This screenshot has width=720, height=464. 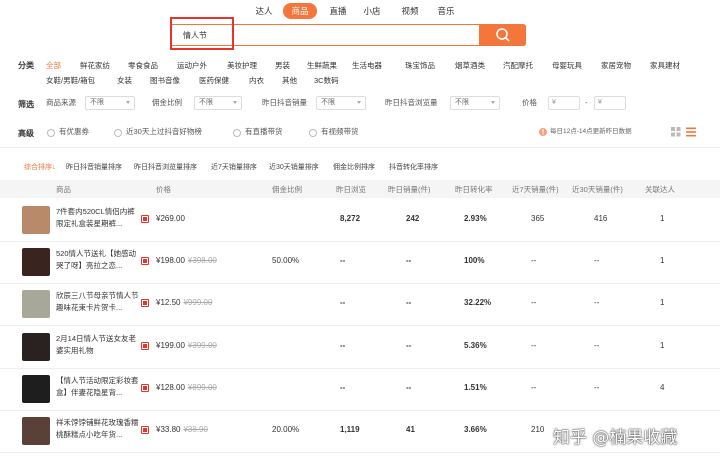 What do you see at coordinates (367, 65) in the screenshot?
I see `category-item: 生活电器` at bounding box center [367, 65].